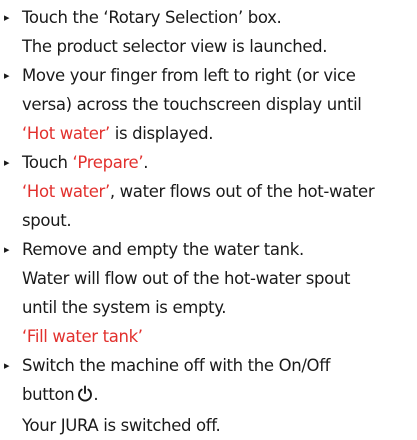 This screenshot has width=417, height=440. I want to click on step-5-action-line-1: Switch the machine off with the On/Off, so click(176, 365).